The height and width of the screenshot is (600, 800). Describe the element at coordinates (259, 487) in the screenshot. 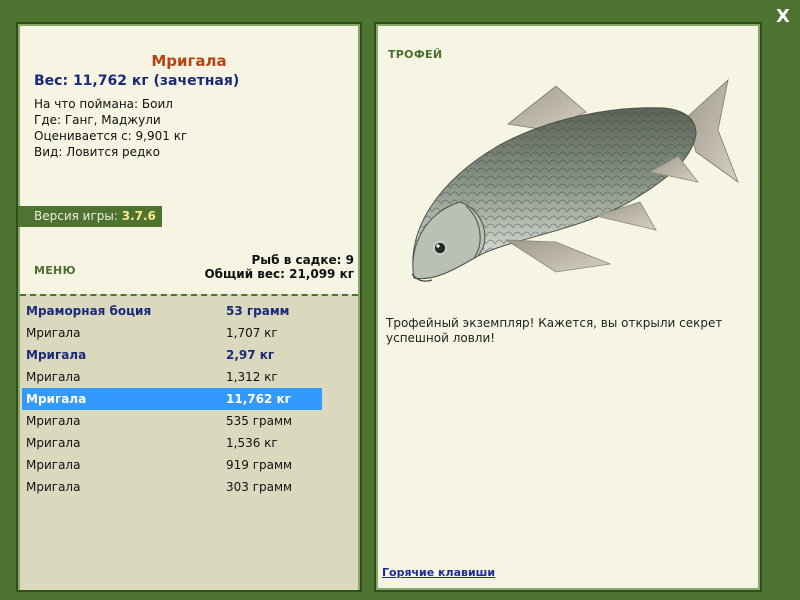

I see `fish-item-weight: 303 грамм` at that location.